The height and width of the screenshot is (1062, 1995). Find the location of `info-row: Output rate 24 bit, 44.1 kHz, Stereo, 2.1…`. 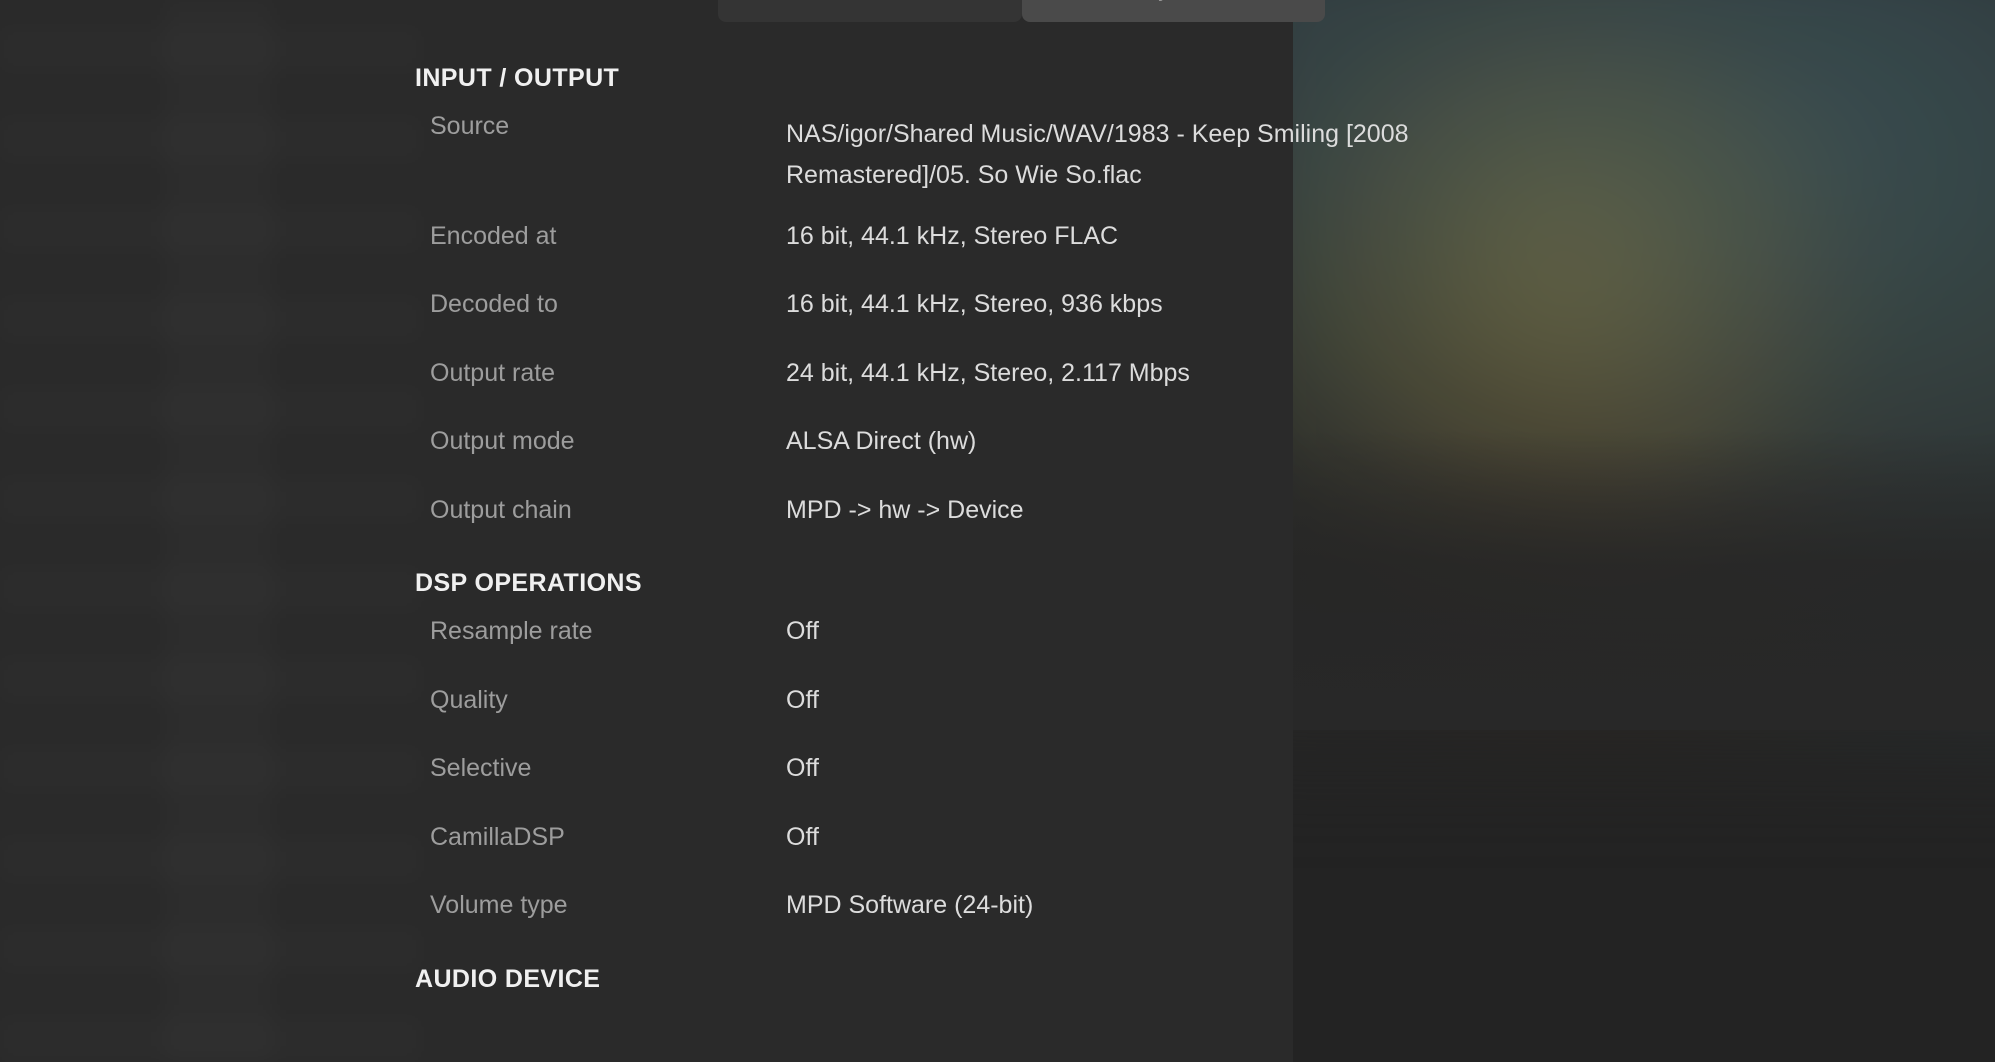

info-row: Output rate 24 bit, 44.1 kHz, Stereo, 2.1… is located at coordinates (646, 379).